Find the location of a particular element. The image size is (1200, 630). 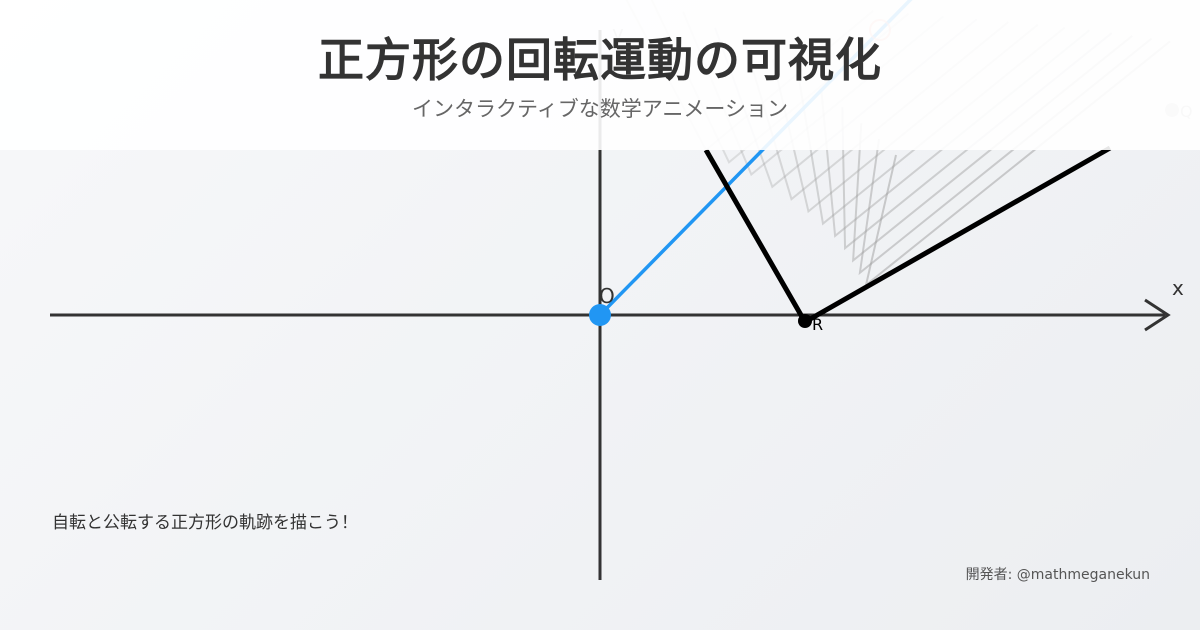

page-title: 正方形の回転運動の可視化 is located at coordinates (600, 60).